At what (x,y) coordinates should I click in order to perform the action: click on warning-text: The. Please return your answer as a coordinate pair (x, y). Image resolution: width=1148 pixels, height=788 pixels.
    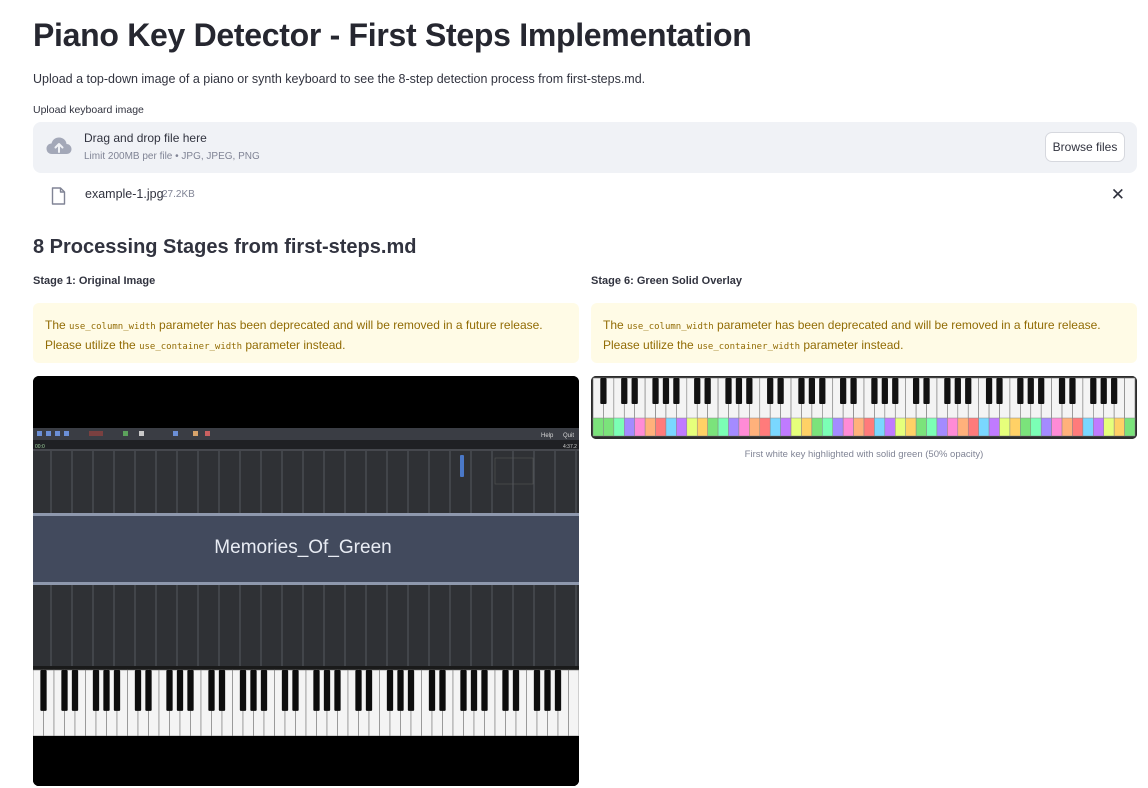
    Looking at the image, I should click on (57, 325).